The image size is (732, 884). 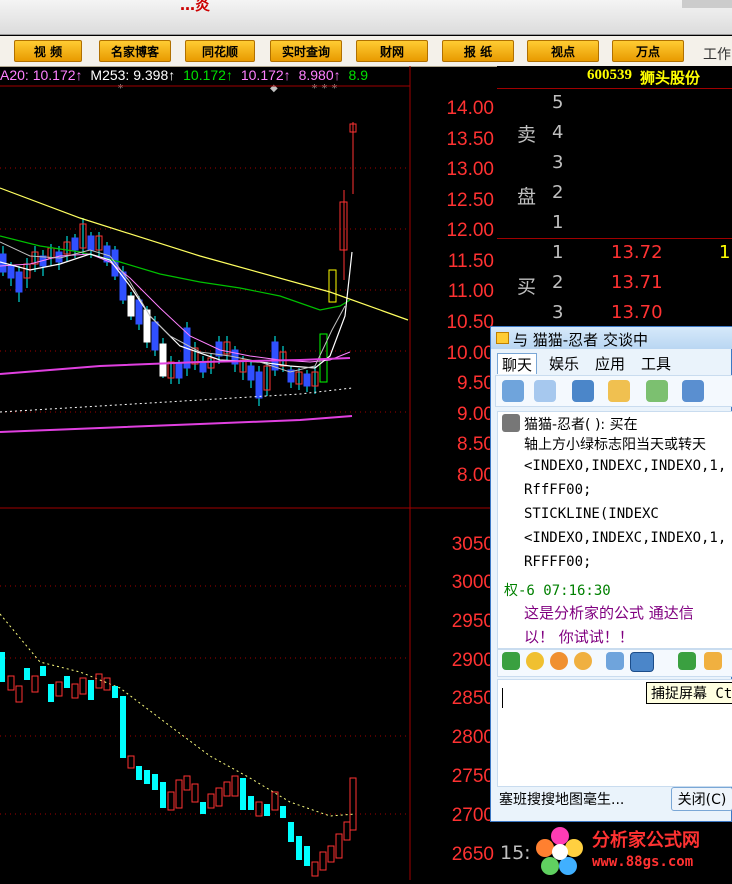 What do you see at coordinates (475, 414) in the screenshot?
I see `price-tick: 9.00` at bounding box center [475, 414].